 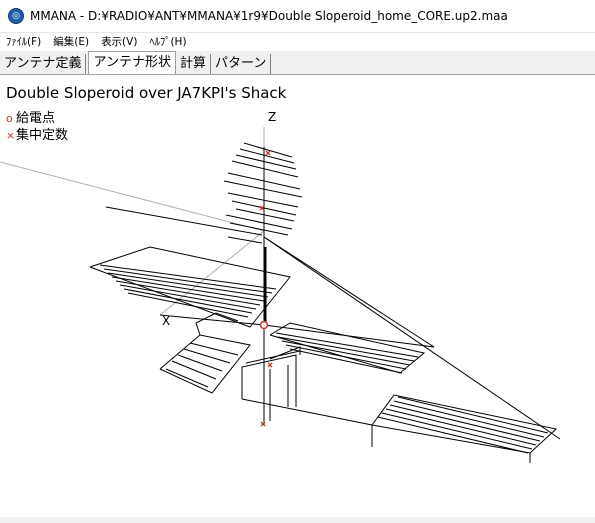 I want to click on legend-load: × 集中定数, so click(x=37, y=135).